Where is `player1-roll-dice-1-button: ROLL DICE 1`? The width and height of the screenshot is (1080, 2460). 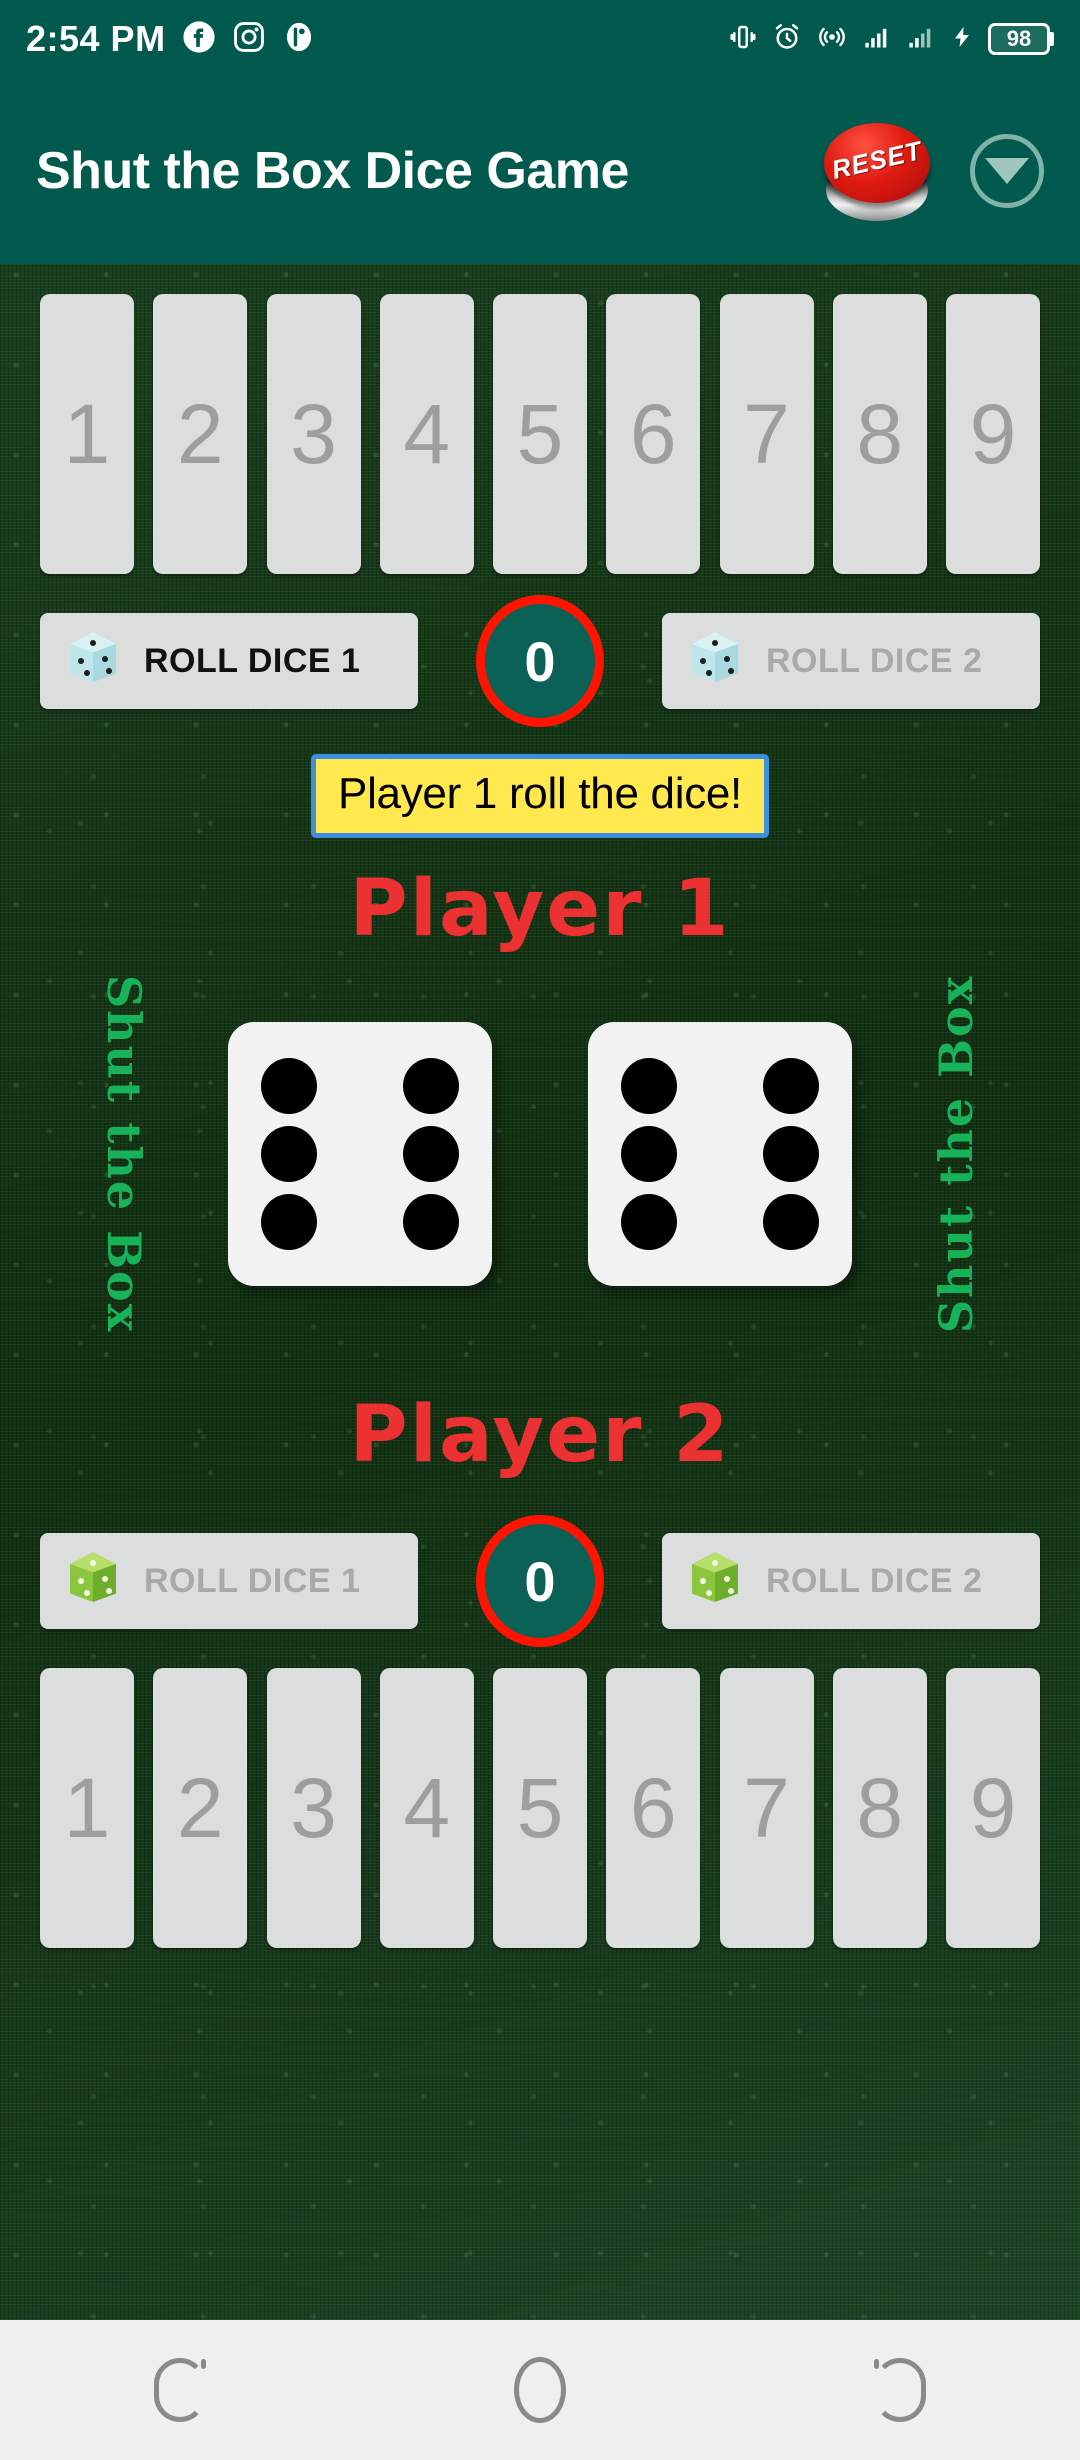 player1-roll-dice-1-button: ROLL DICE 1 is located at coordinates (229, 661).